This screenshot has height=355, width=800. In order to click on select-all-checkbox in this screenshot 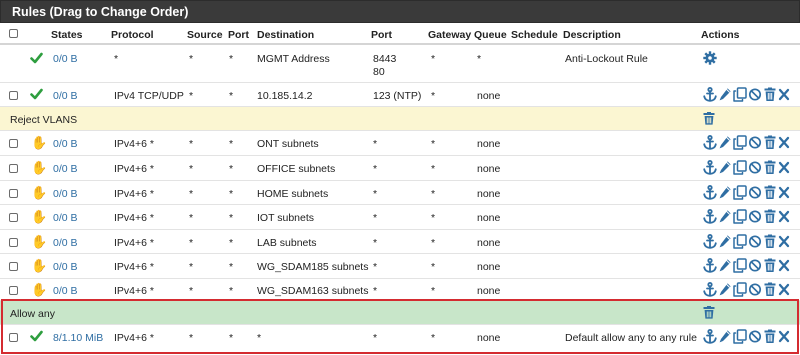, I will do `click(13, 33)`.